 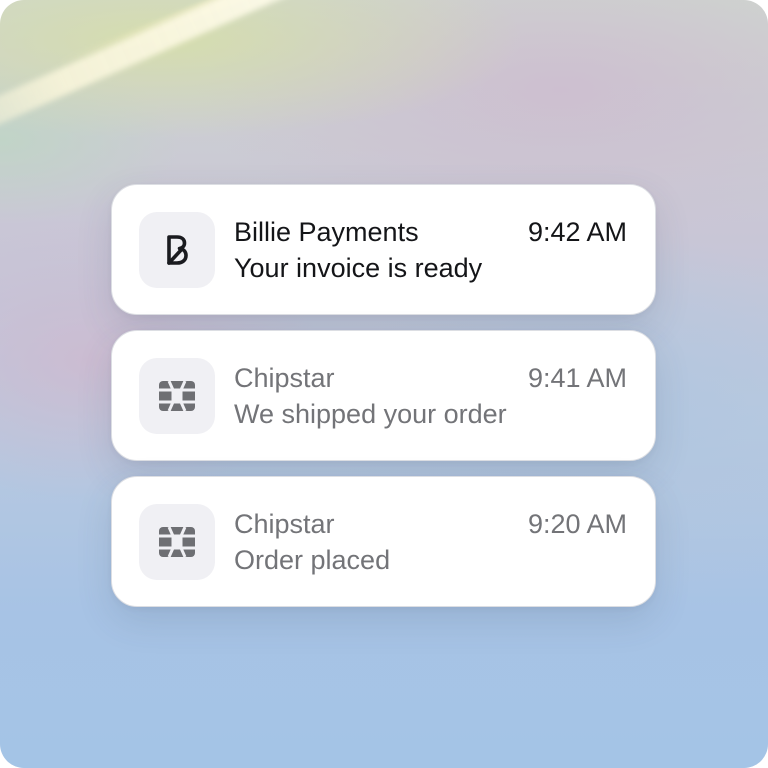 I want to click on notification-app-name: Billie Payments, so click(x=326, y=232).